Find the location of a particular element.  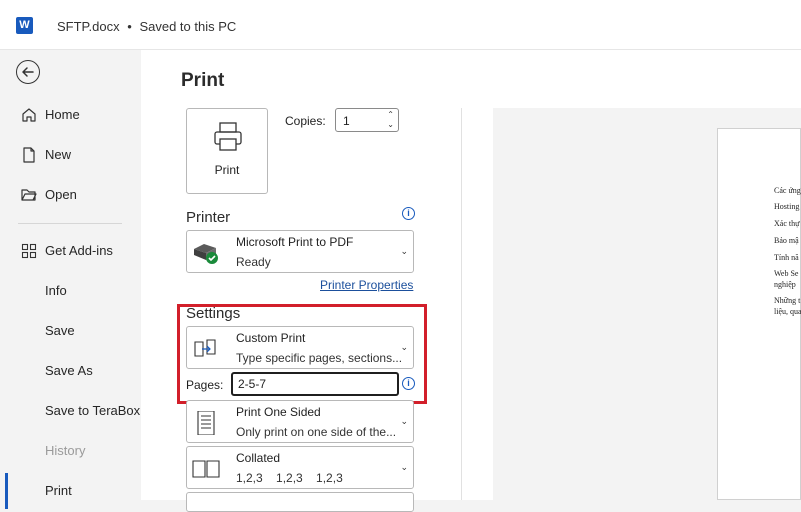

nav-item-label: Print is located at coordinates (58, 490).